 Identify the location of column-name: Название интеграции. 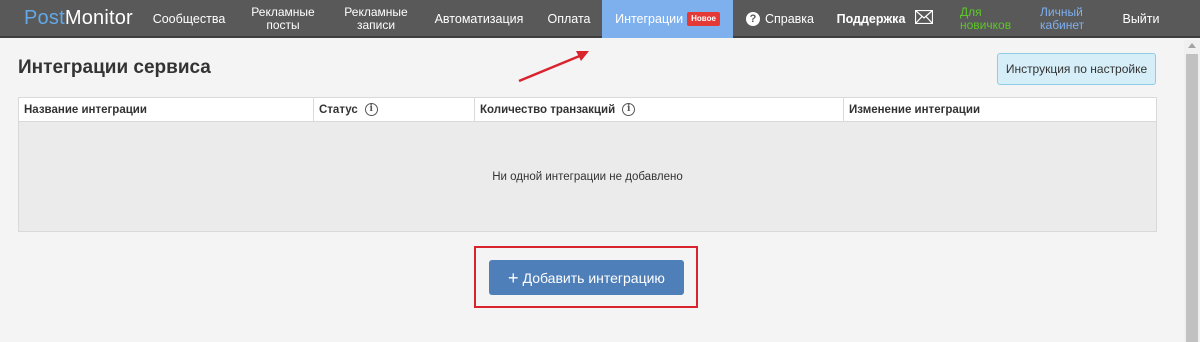
(166, 109).